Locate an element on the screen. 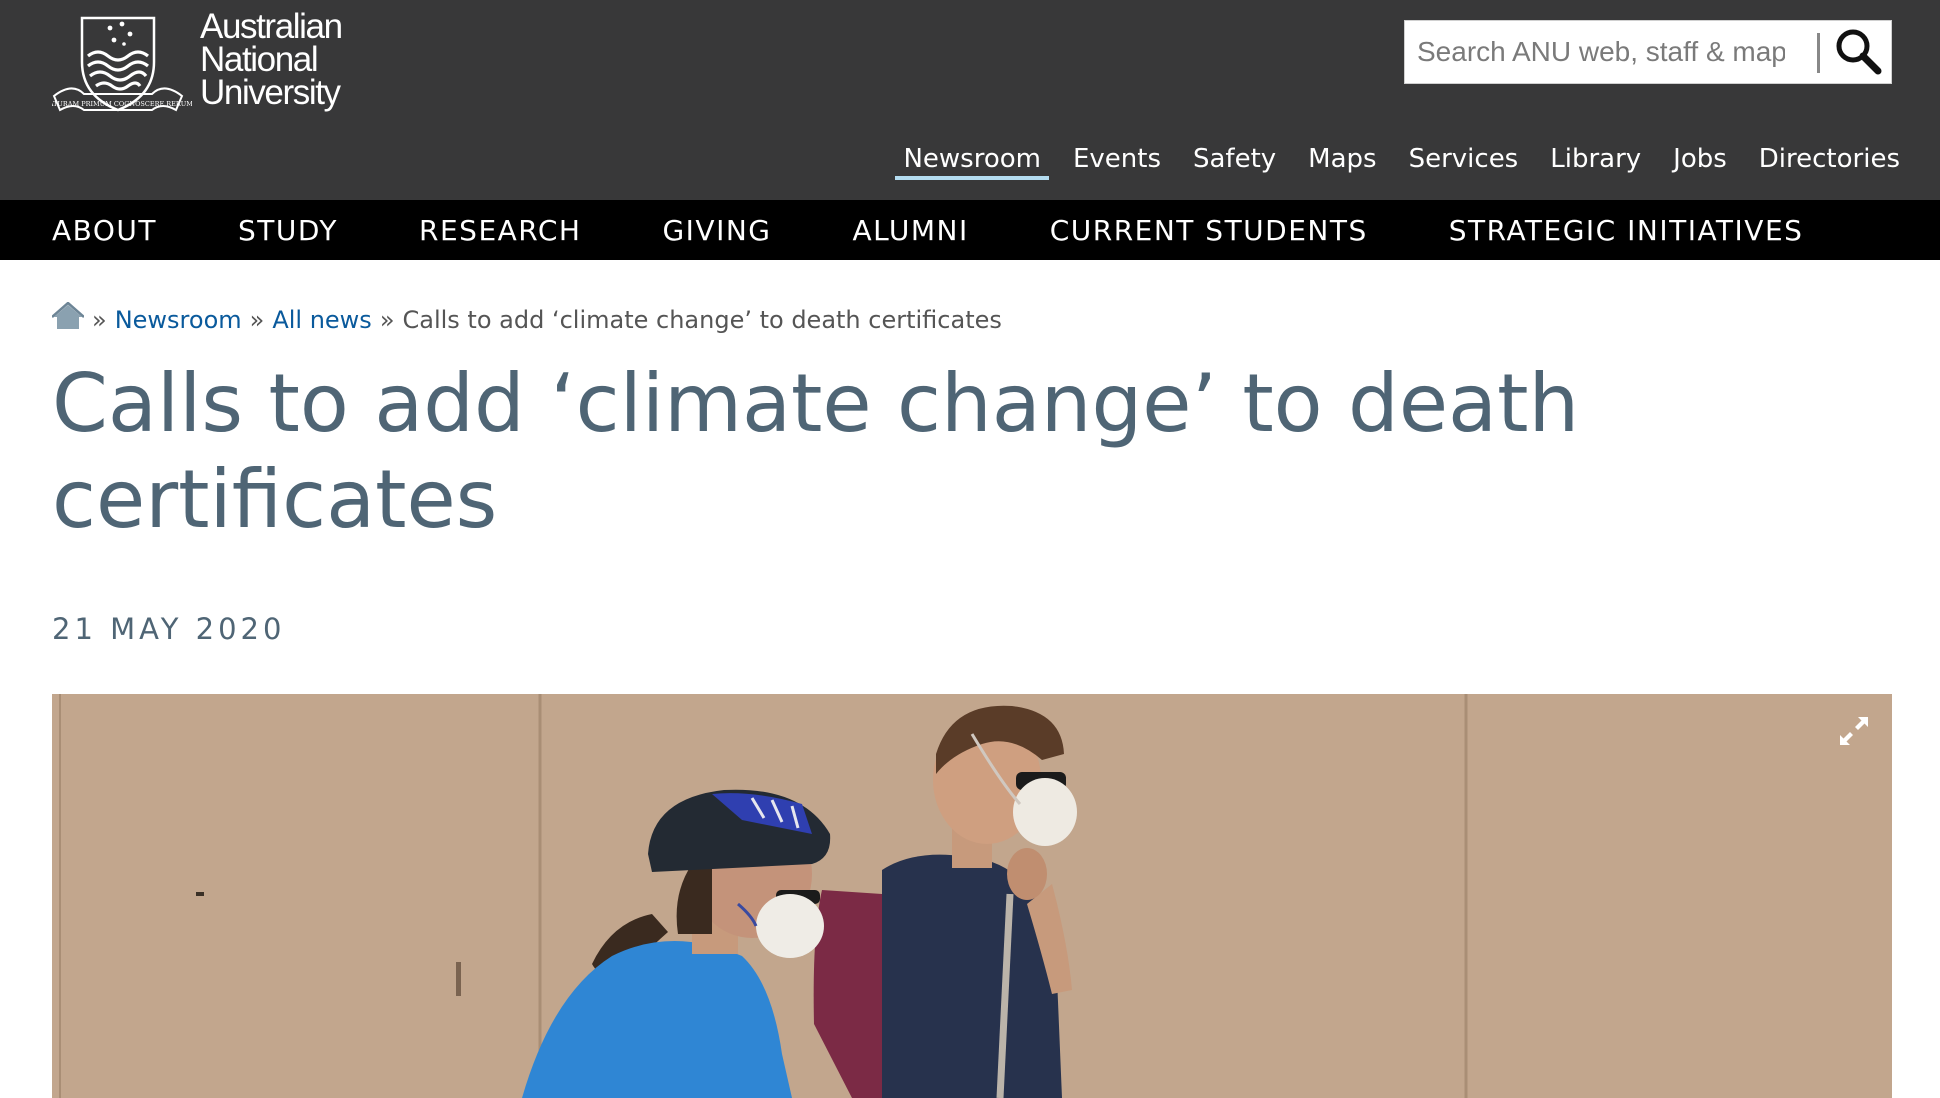  page-title-line-1: Calls to add ‘climate change’ to death is located at coordinates (816, 403).